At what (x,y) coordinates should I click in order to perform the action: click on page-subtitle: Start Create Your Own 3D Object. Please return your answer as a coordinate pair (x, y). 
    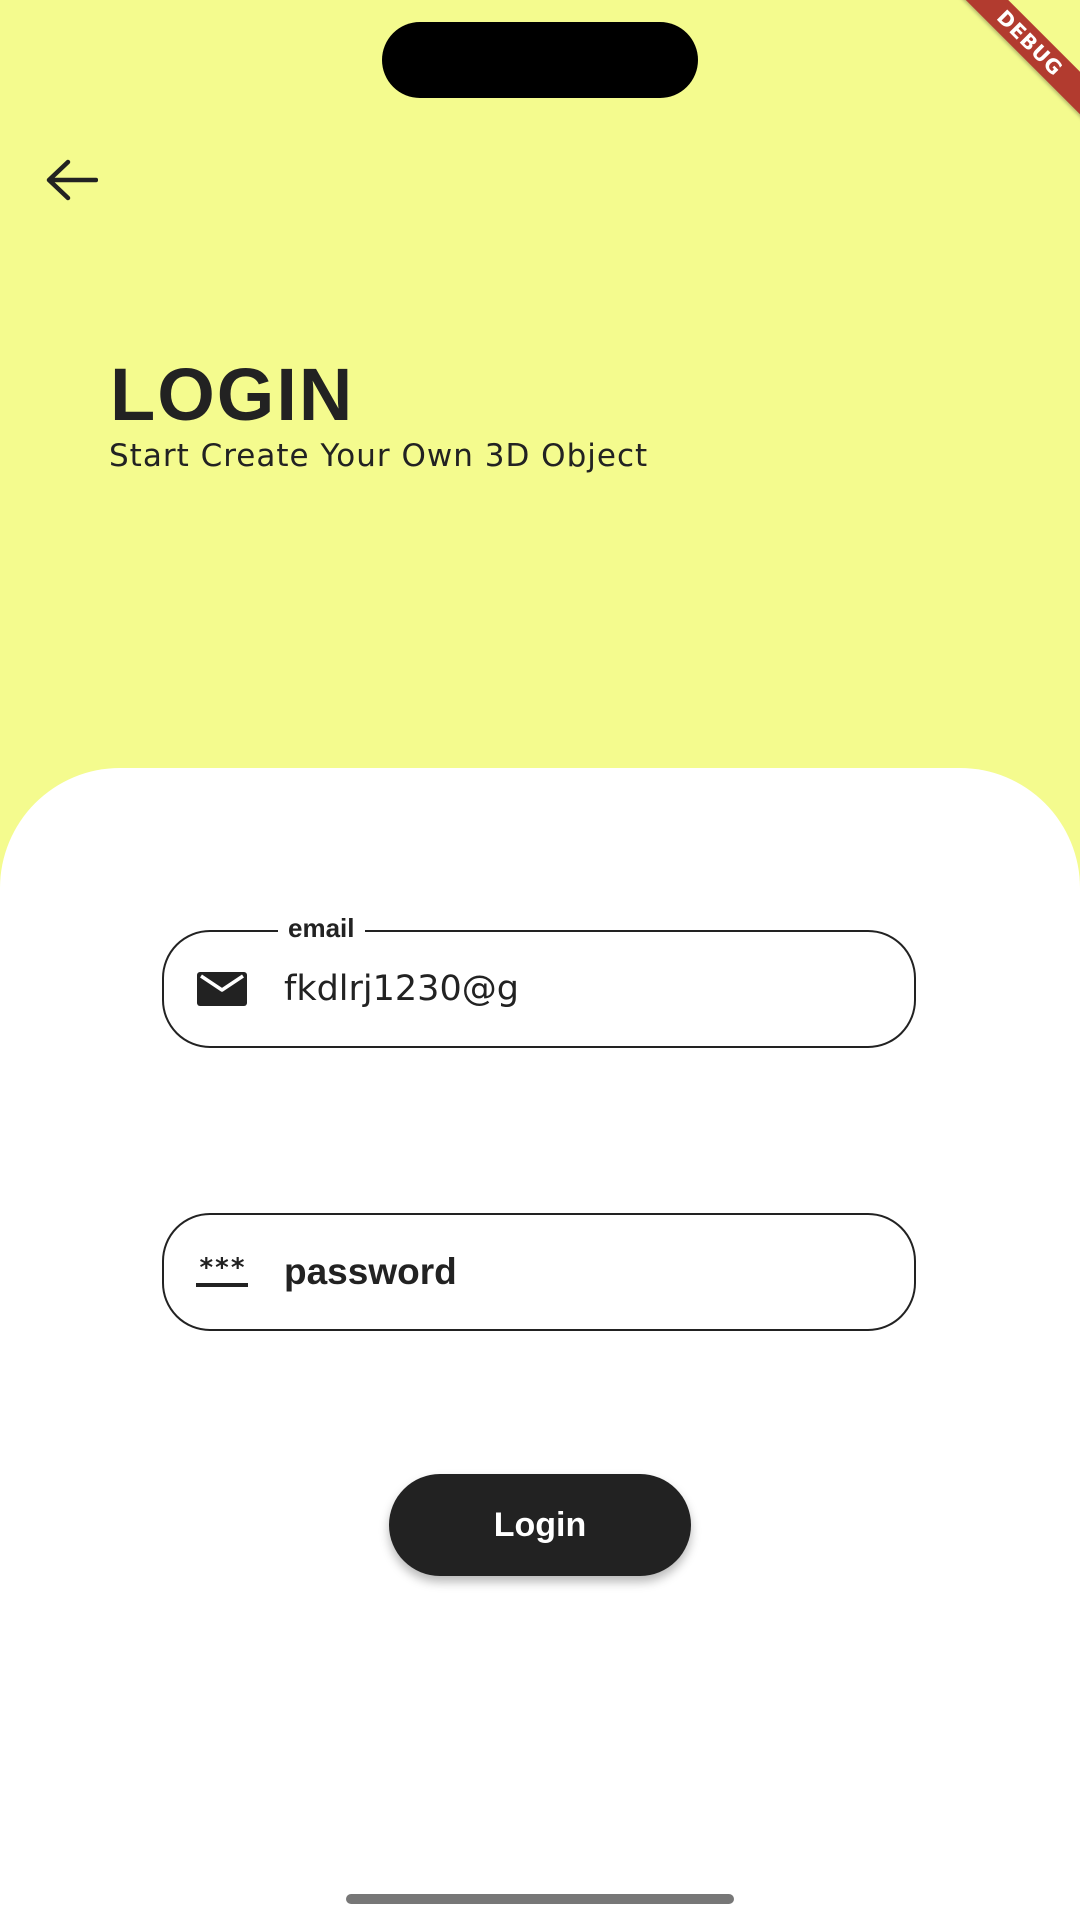
    Looking at the image, I should click on (379, 456).